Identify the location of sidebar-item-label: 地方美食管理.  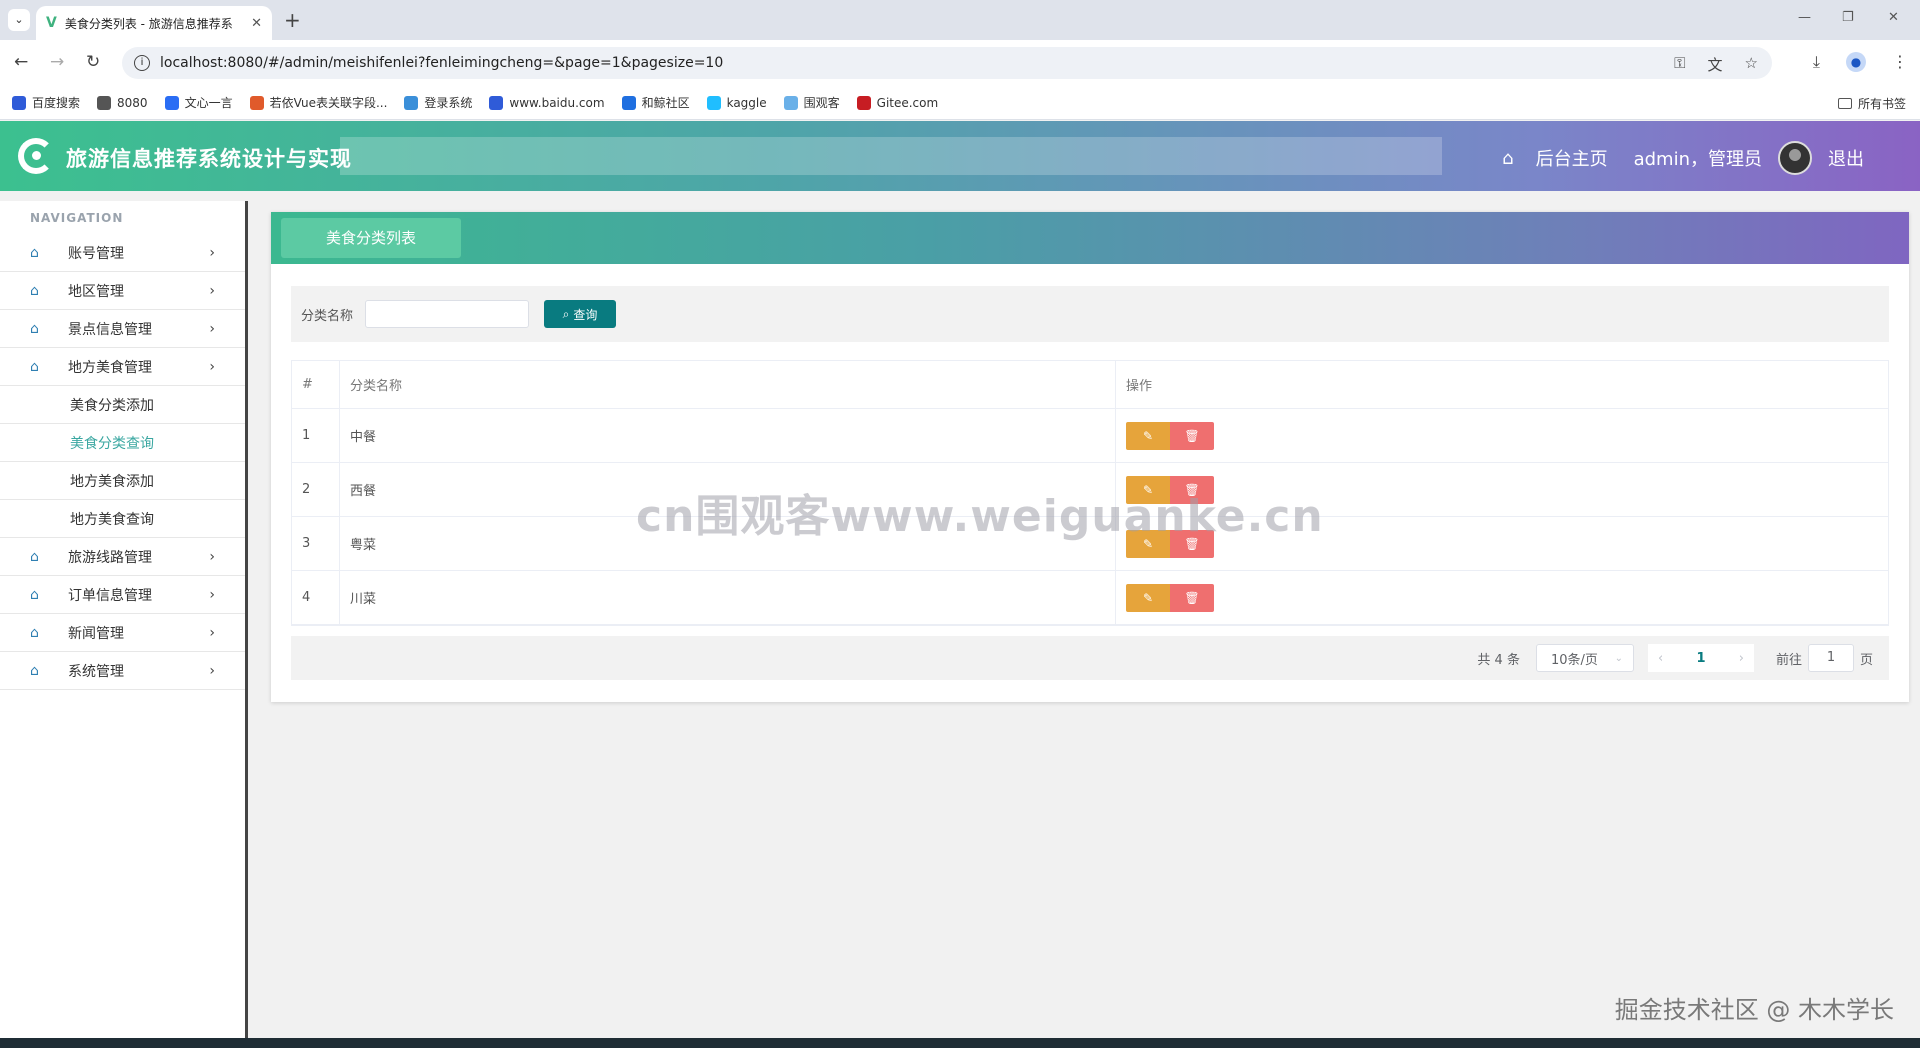
(110, 367).